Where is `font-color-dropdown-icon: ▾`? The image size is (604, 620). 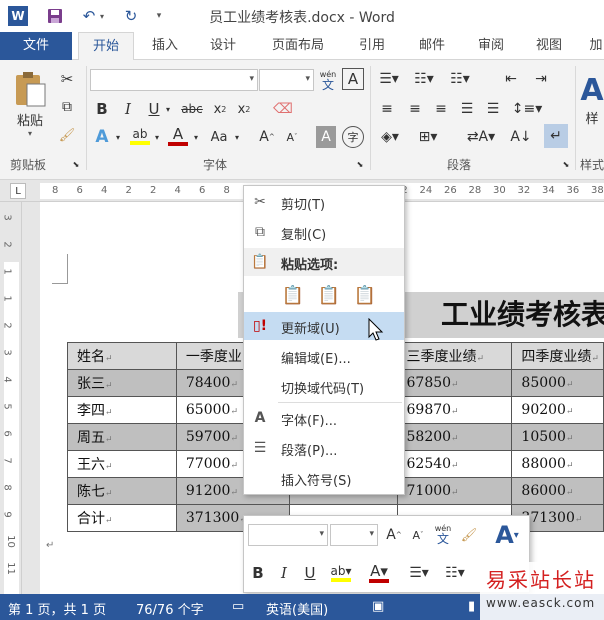 font-color-dropdown-icon: ▾ is located at coordinates (196, 137).